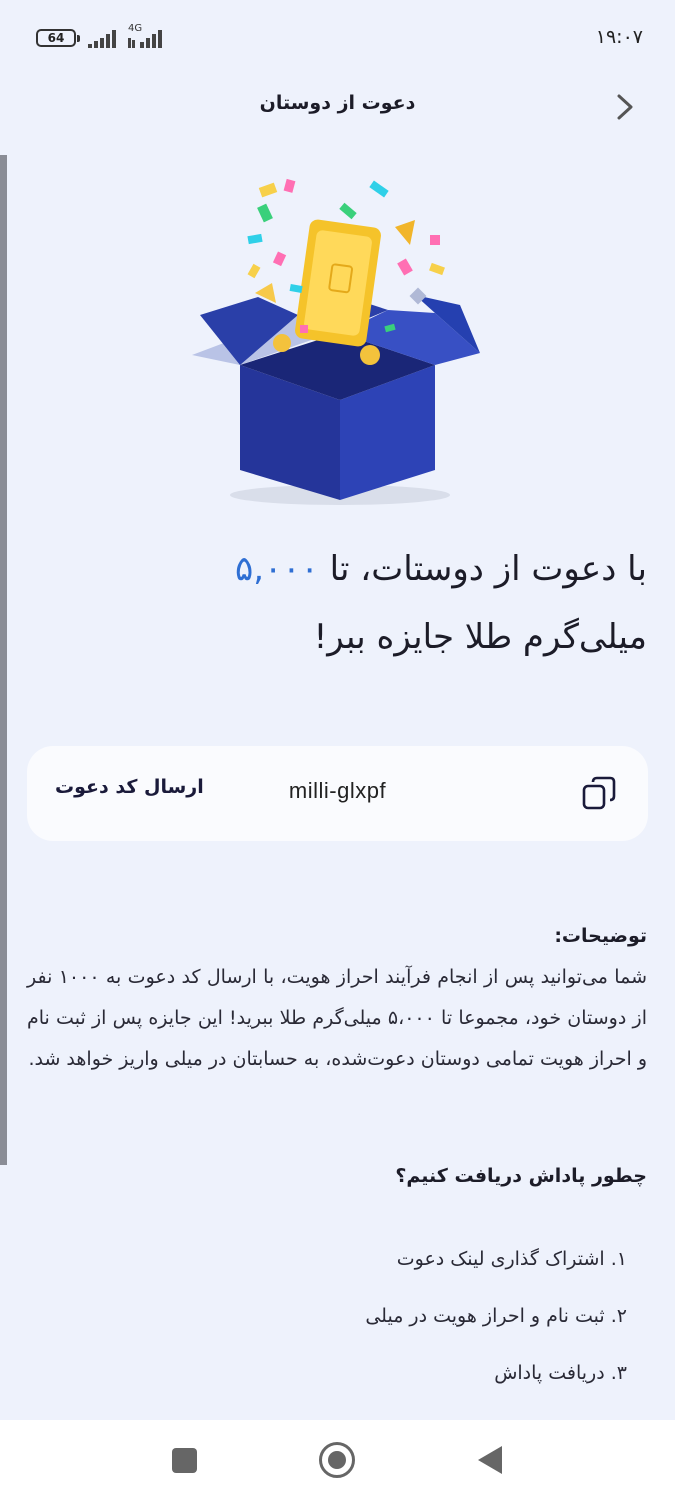 This screenshot has width=675, height=1500. I want to click on home-icon, so click(337, 1460).